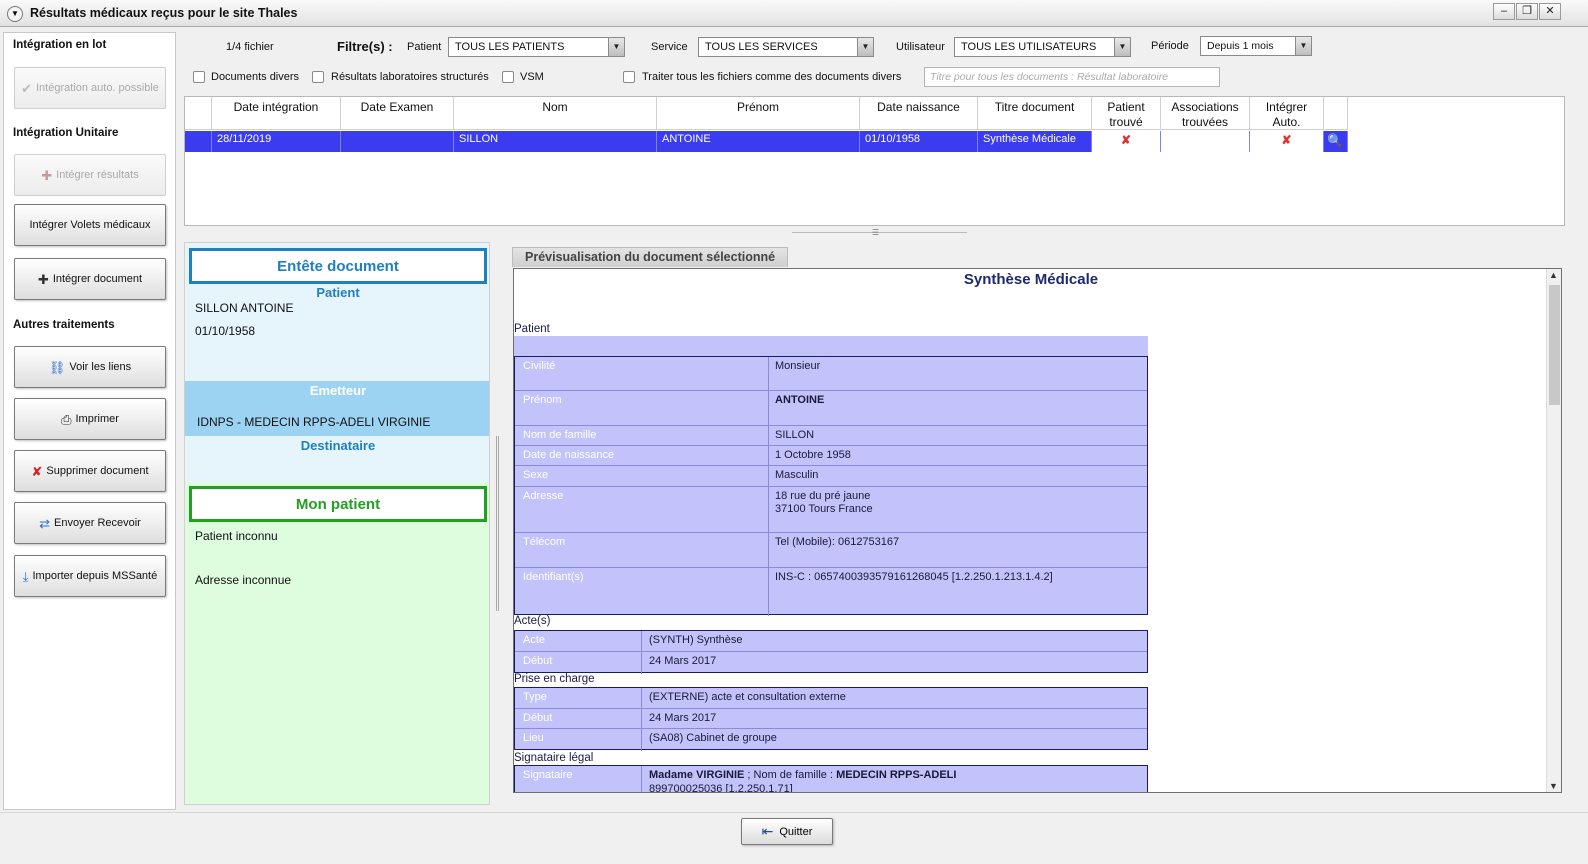  I want to click on col-nom: Nom, so click(555, 113).